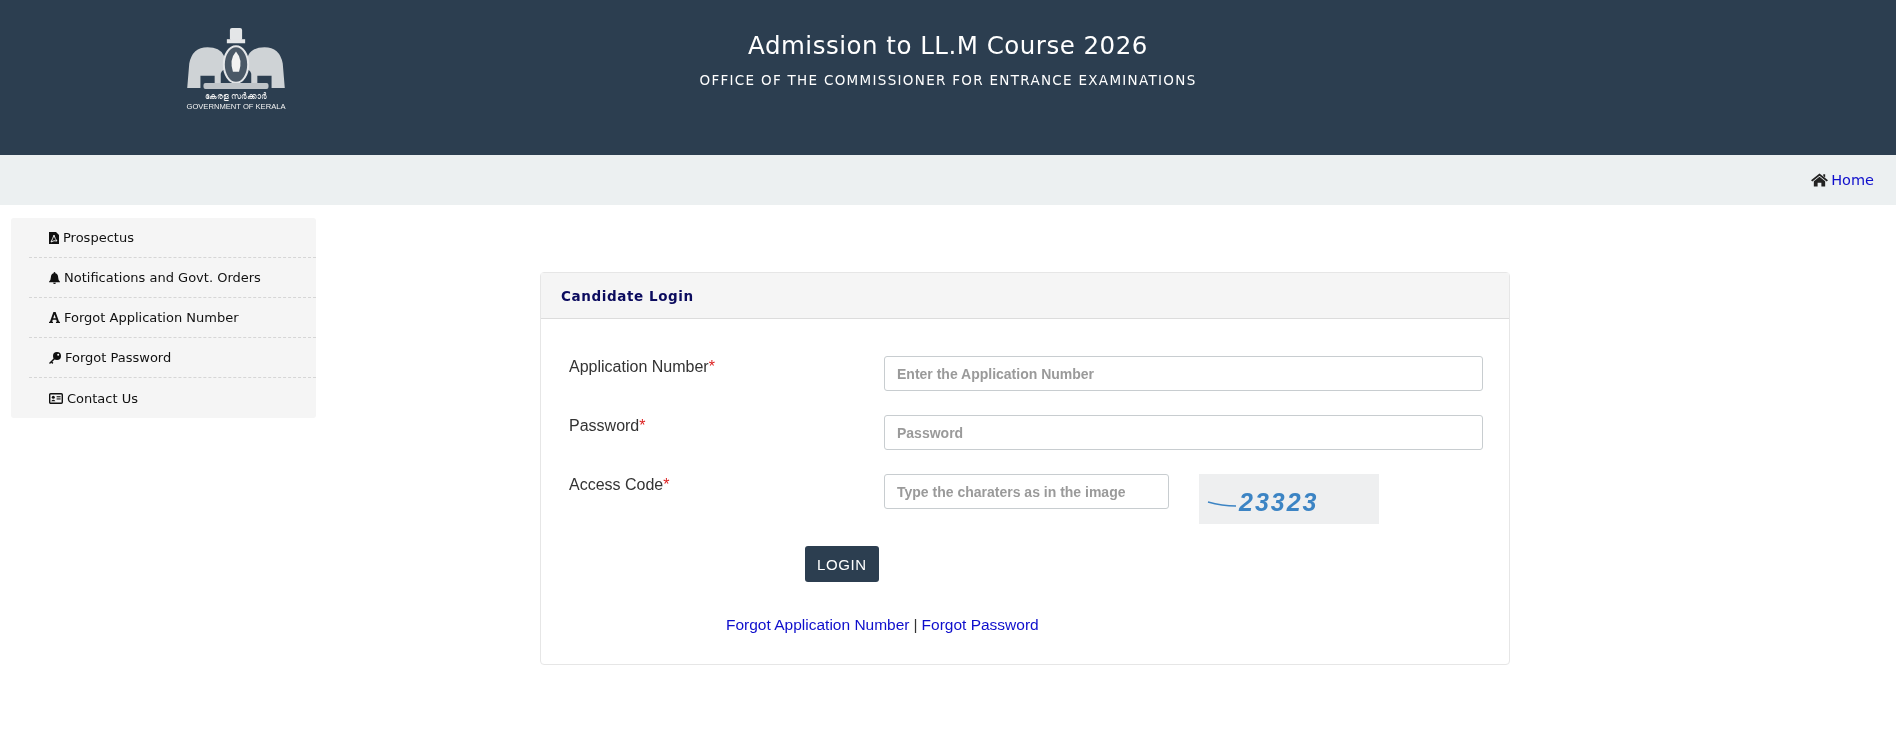 The width and height of the screenshot is (1896, 736). What do you see at coordinates (1183, 373) in the screenshot?
I see `input-field: Enter the Application Number` at bounding box center [1183, 373].